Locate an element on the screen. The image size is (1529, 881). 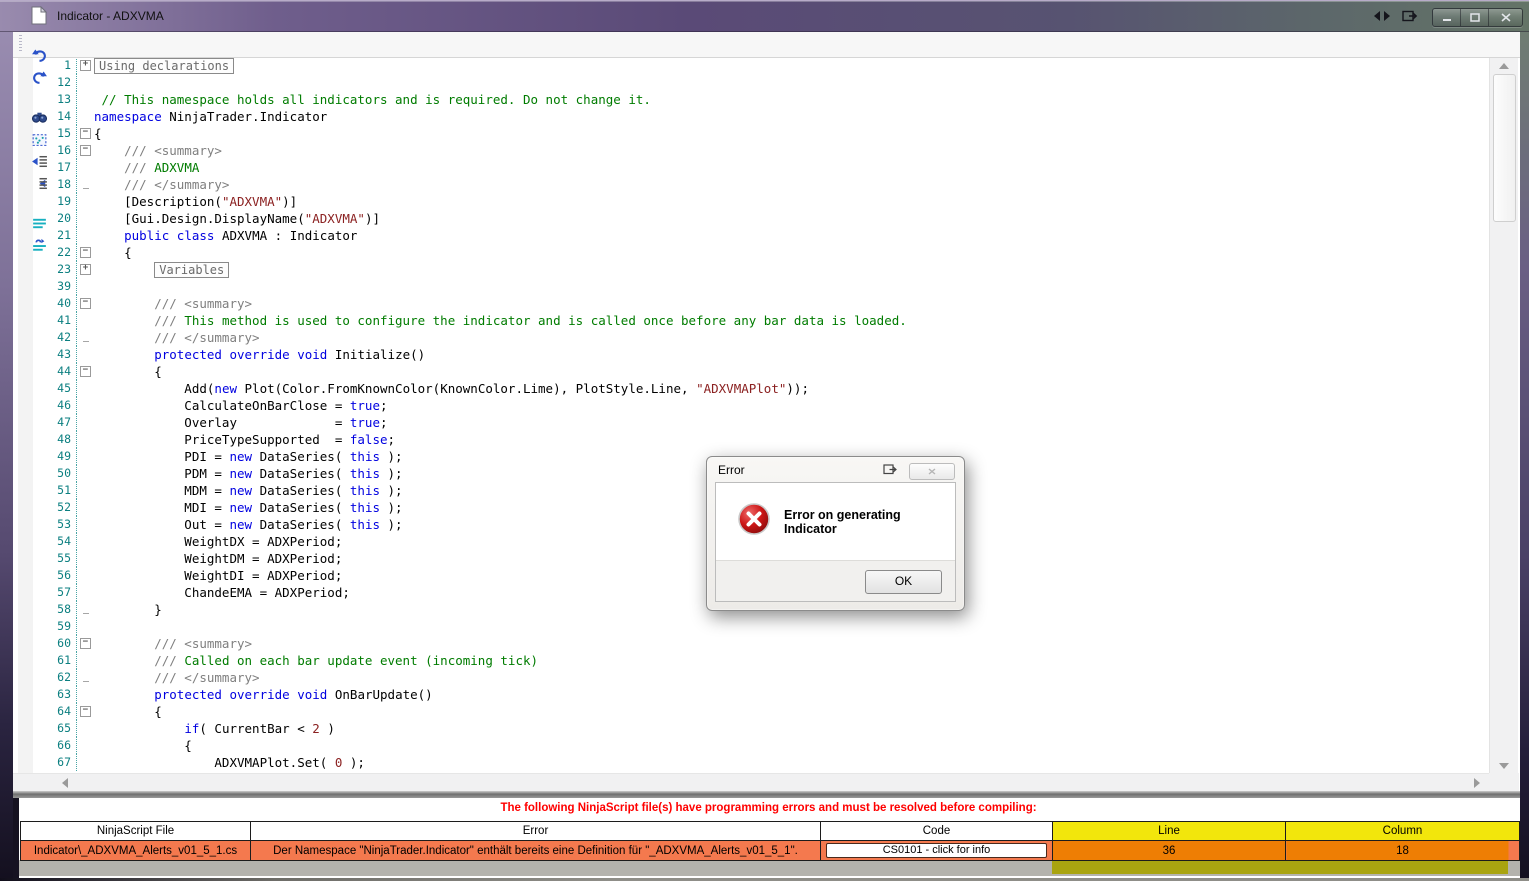
line-number: 62 is located at coordinates (64, 677).